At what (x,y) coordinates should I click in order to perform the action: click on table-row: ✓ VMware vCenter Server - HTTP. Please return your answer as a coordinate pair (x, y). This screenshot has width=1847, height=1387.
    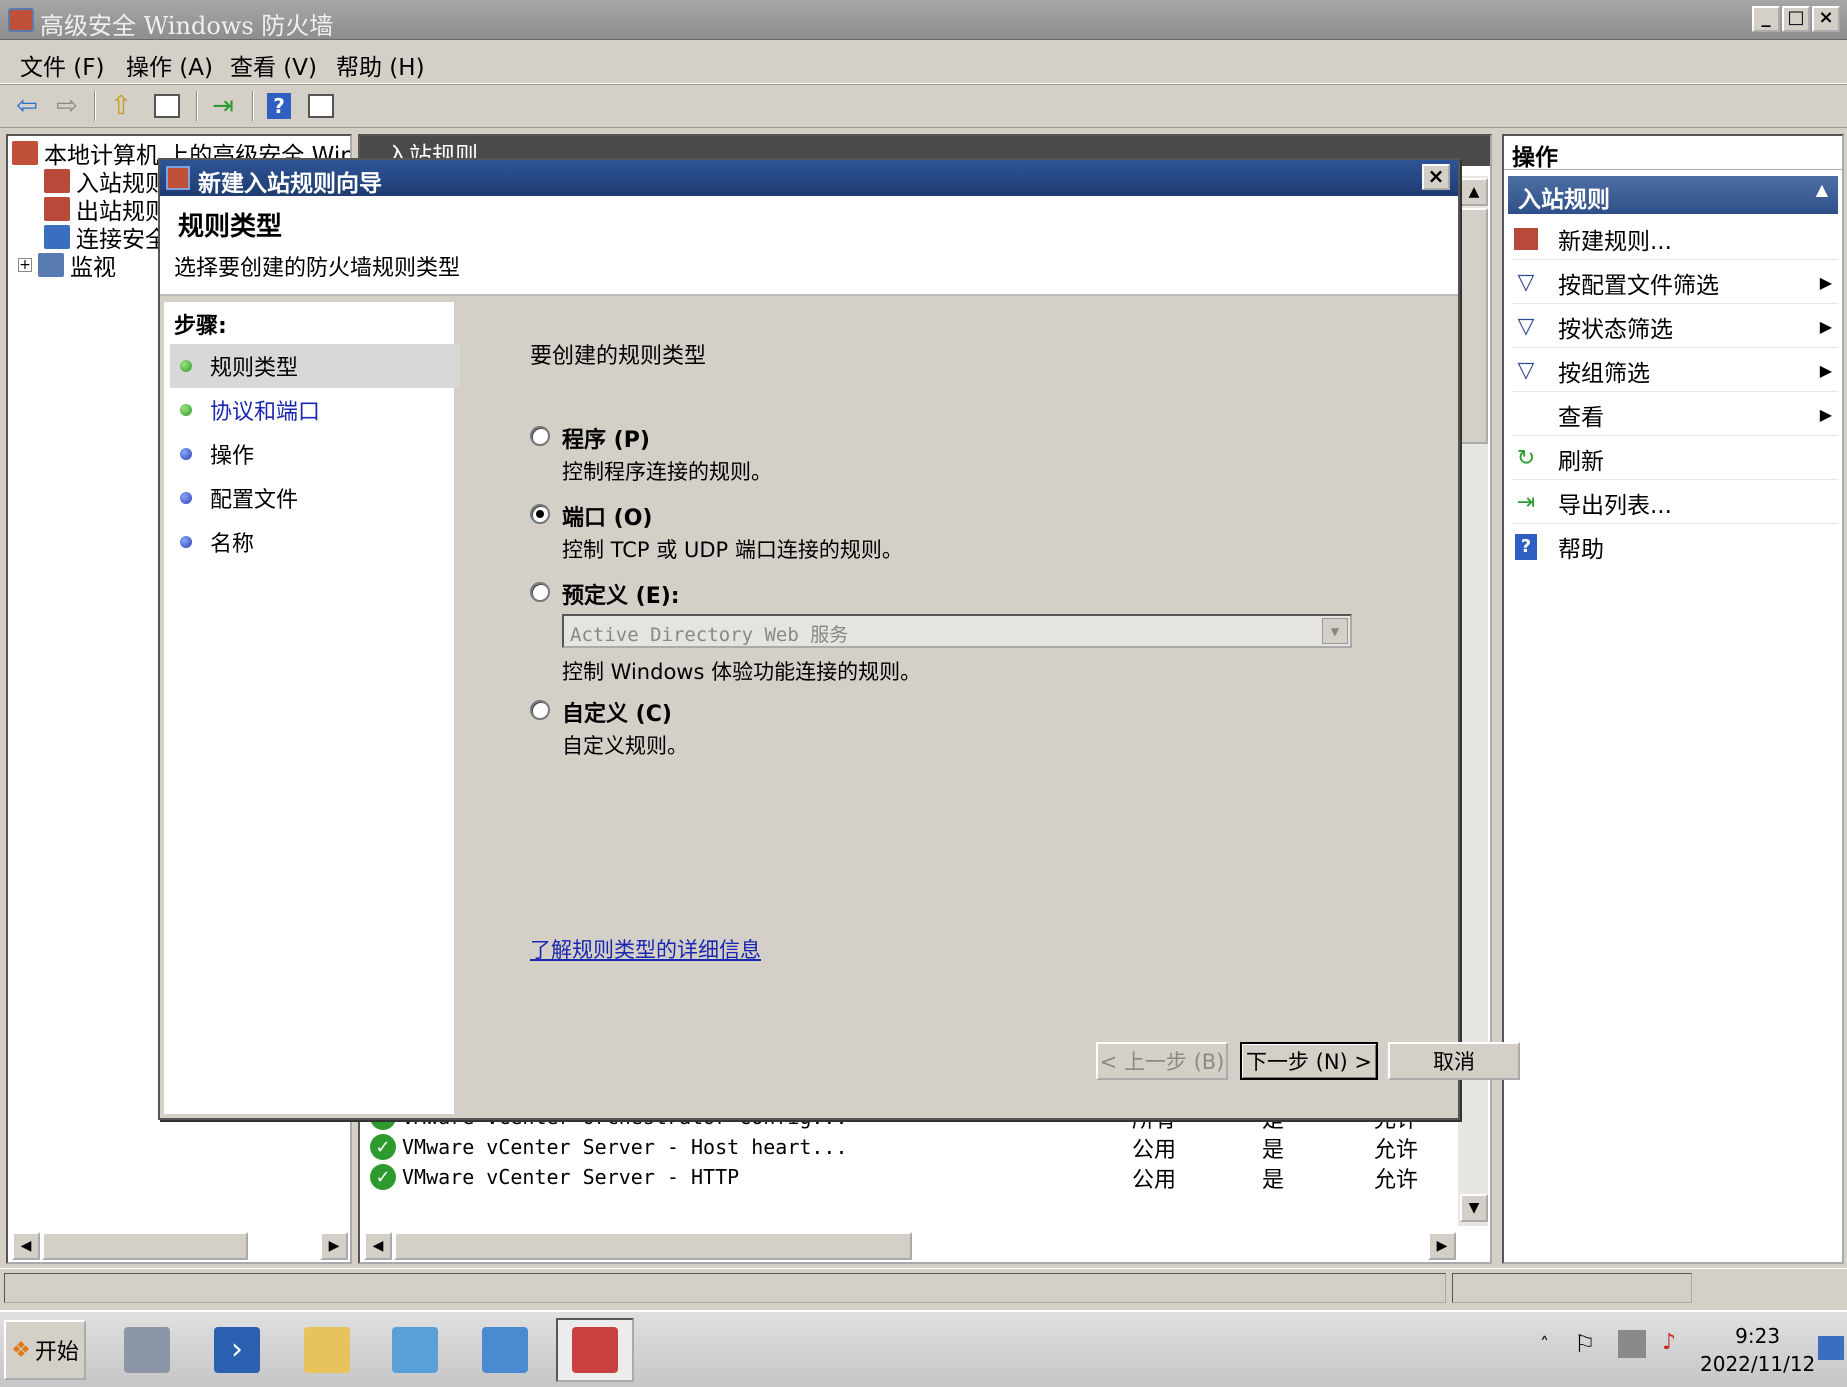
    Looking at the image, I should click on (554, 1177).